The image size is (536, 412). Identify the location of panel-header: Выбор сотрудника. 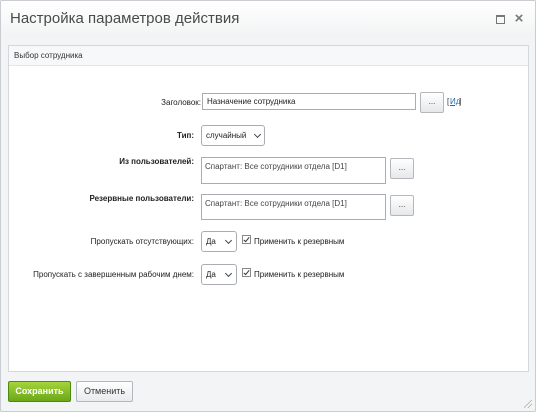
(268, 56).